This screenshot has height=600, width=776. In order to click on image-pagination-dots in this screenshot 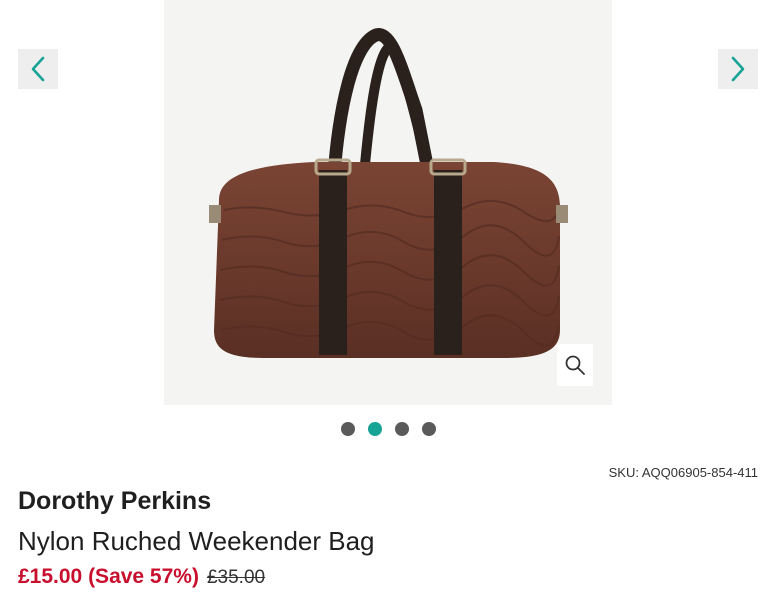, I will do `click(388, 430)`.